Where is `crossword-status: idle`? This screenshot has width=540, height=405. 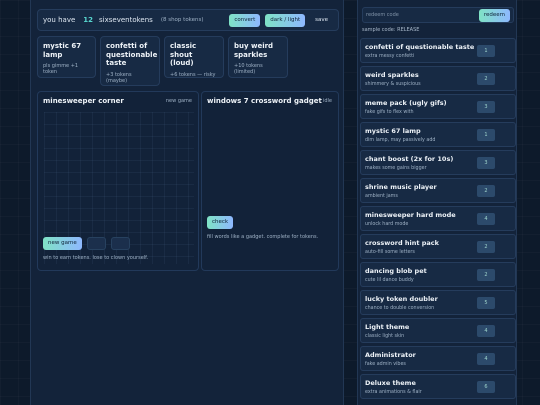 crossword-status: idle is located at coordinates (327, 101).